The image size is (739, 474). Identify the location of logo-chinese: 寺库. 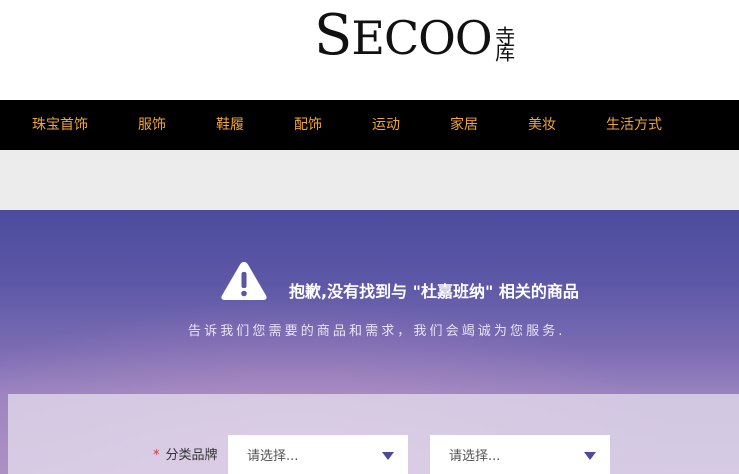
(503, 42).